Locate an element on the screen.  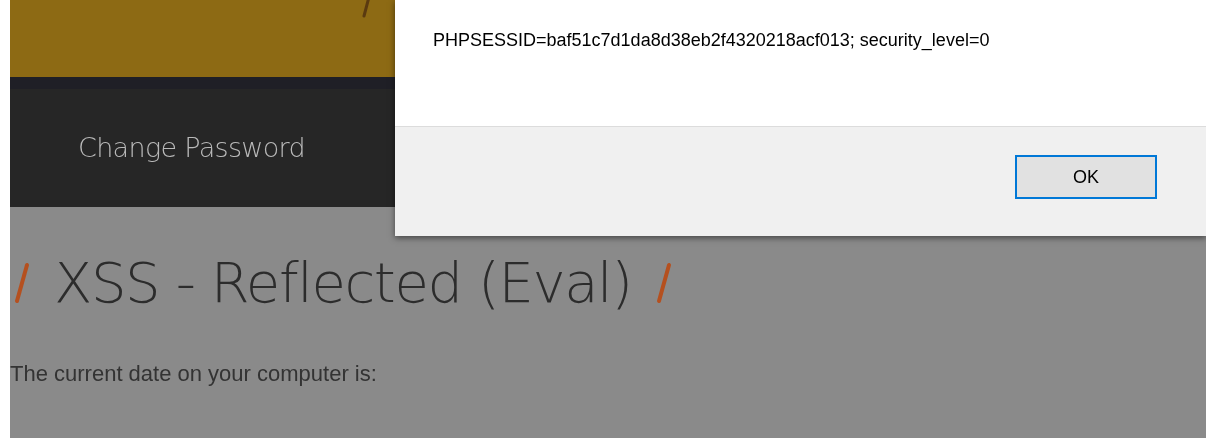
page-heading: XSS - Reflected (Eval) is located at coordinates (343, 283).